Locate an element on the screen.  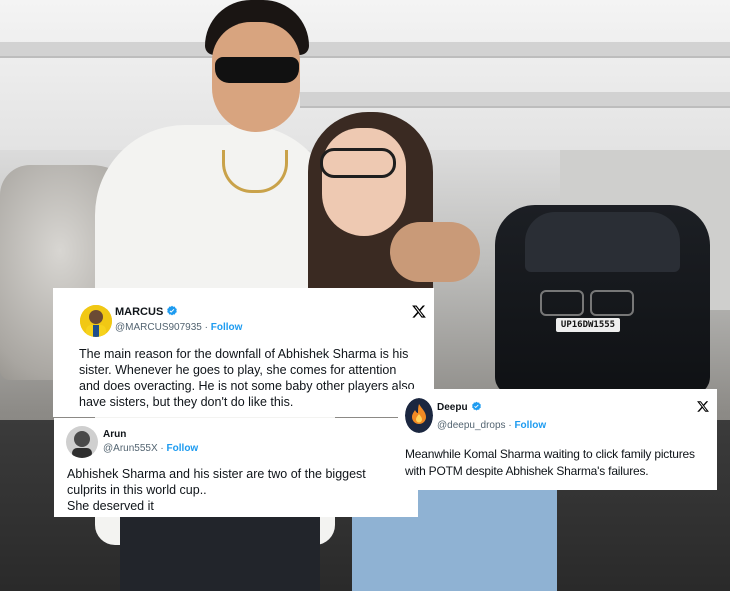
tweet-text-line: She deserved it is located at coordinates (110, 506).